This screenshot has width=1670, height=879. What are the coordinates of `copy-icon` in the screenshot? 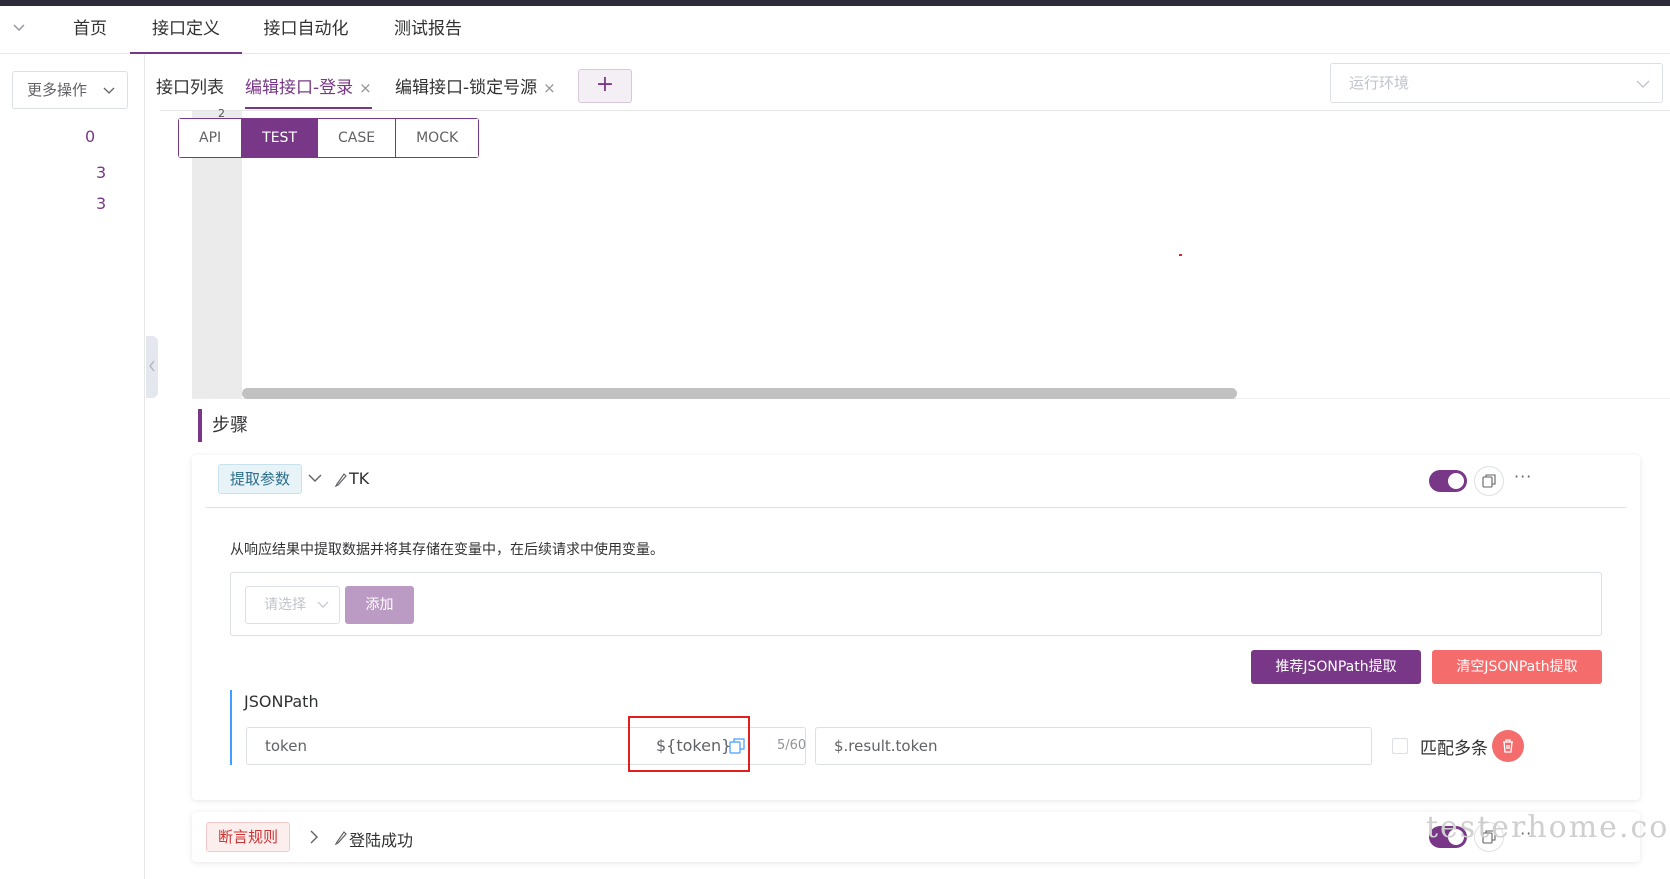 It's located at (1489, 481).